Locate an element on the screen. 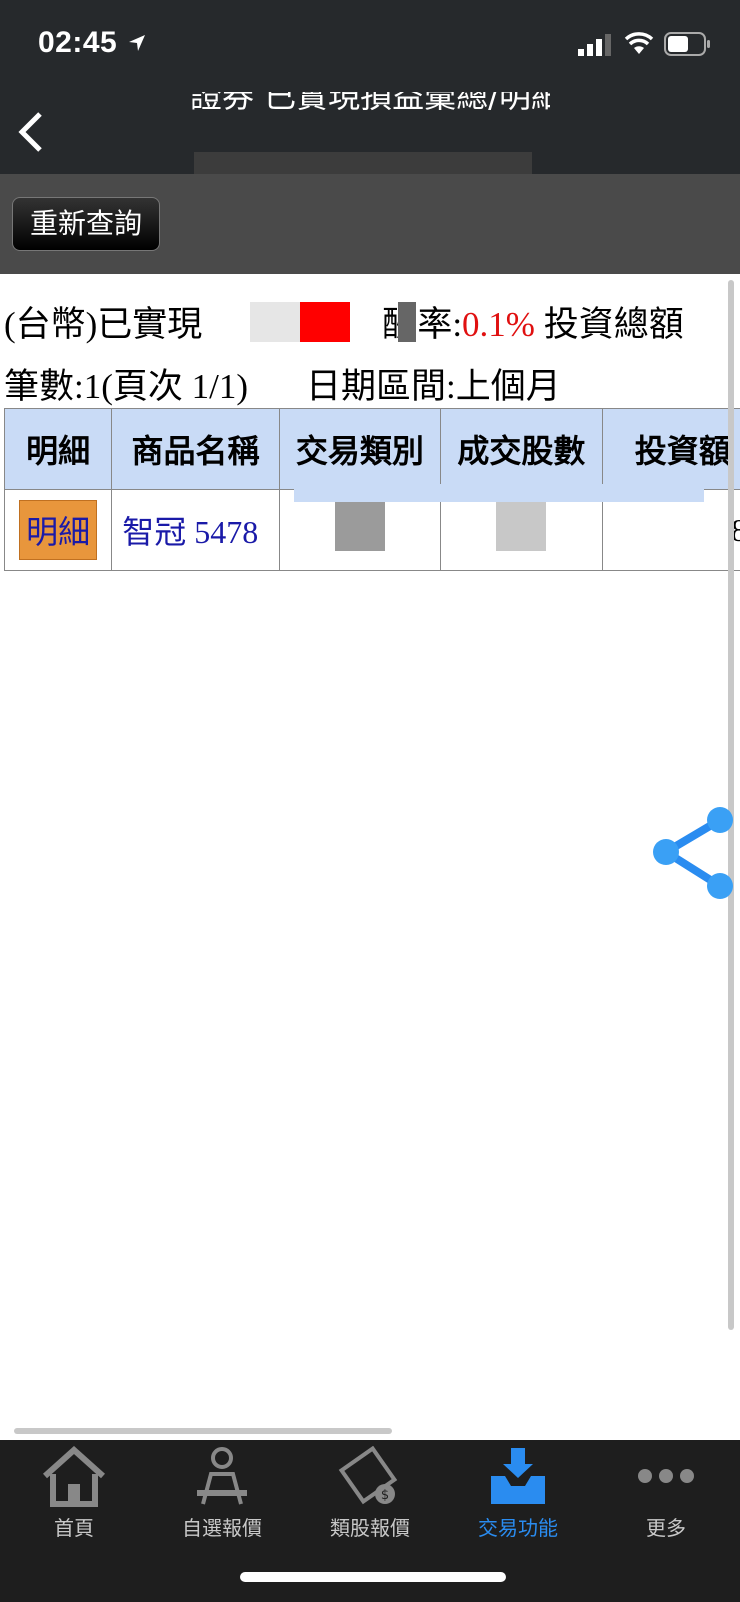 The height and width of the screenshot is (1602, 740). home-icon is located at coordinates (74, 1476).